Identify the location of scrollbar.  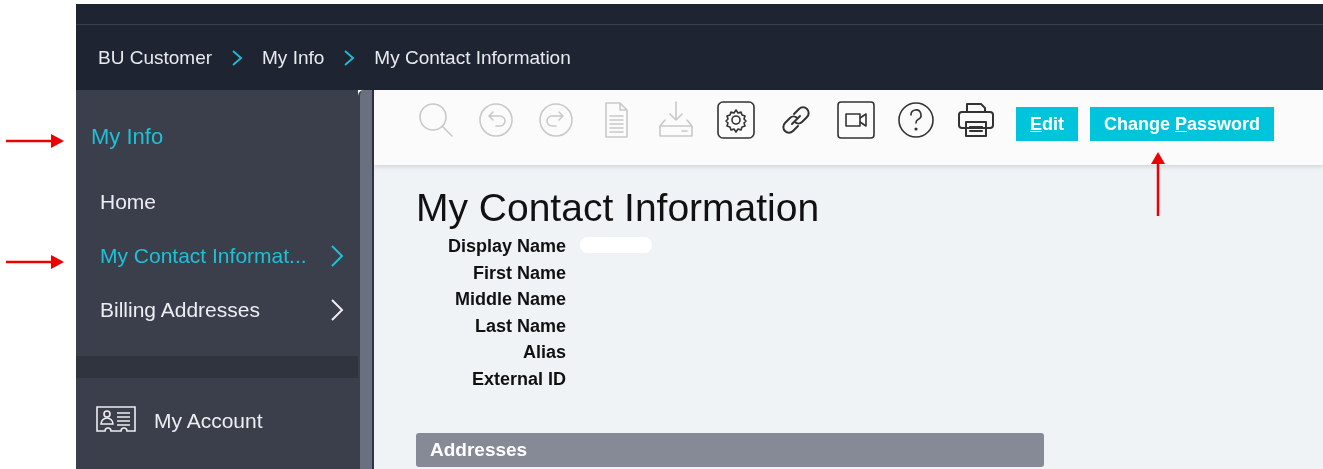
(365, 279).